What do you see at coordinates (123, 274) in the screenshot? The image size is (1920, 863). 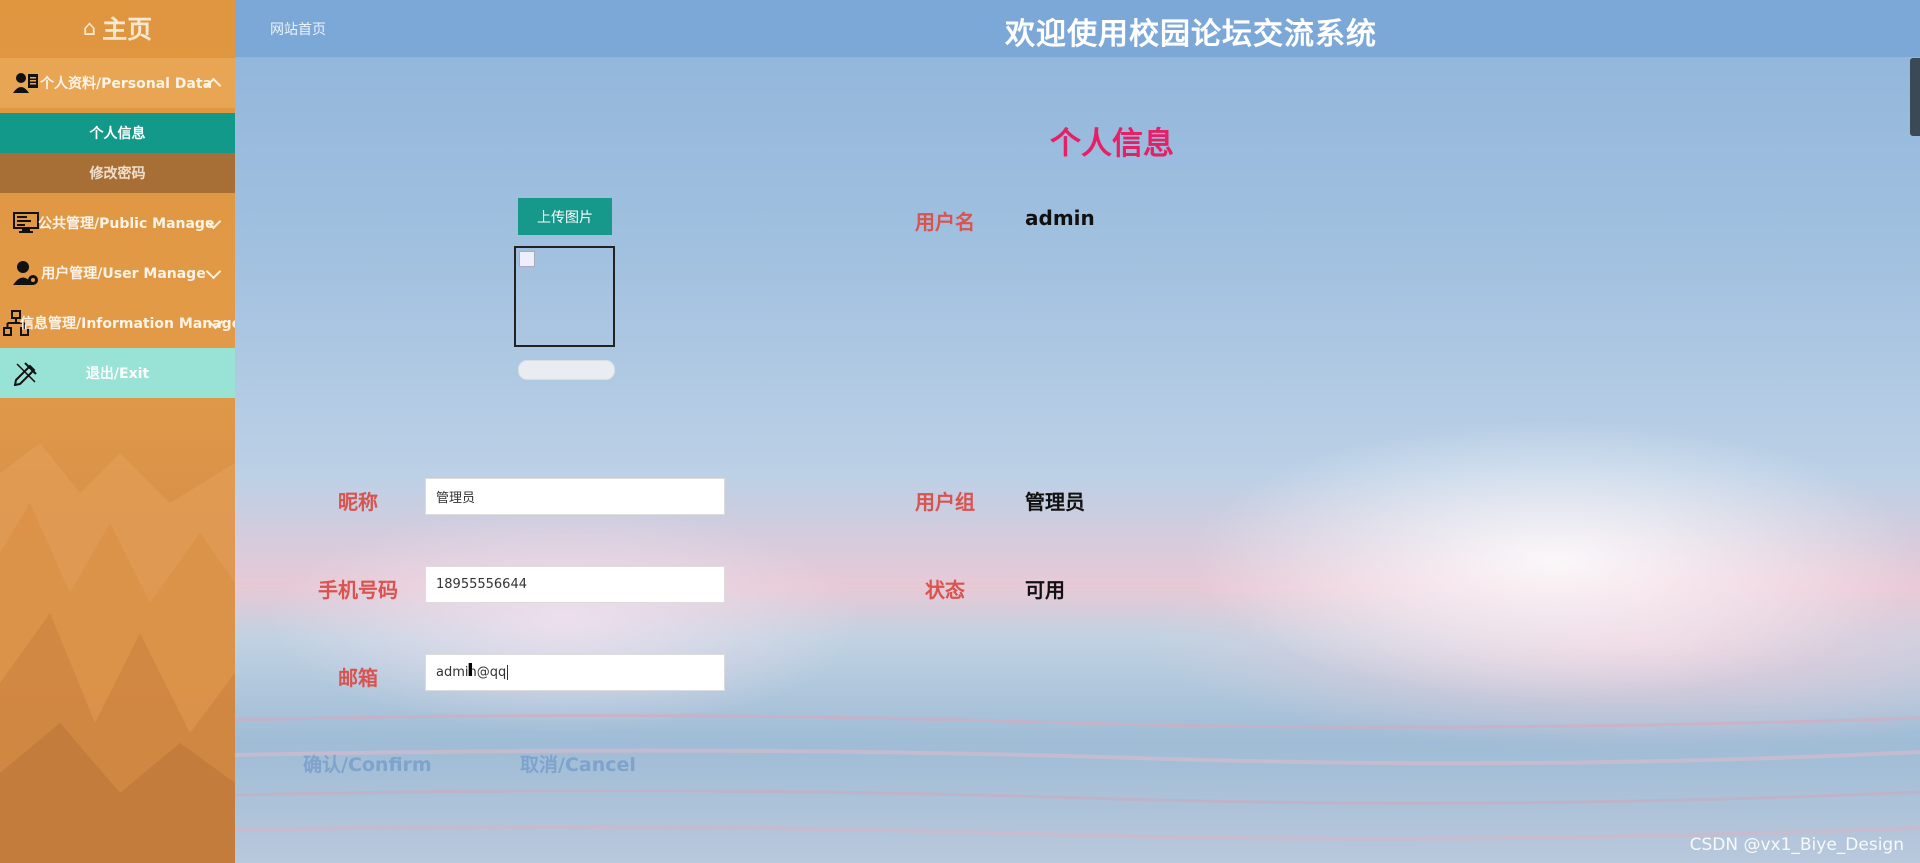 I see `sidebar-group-label: 用户管理/User Manage` at bounding box center [123, 274].